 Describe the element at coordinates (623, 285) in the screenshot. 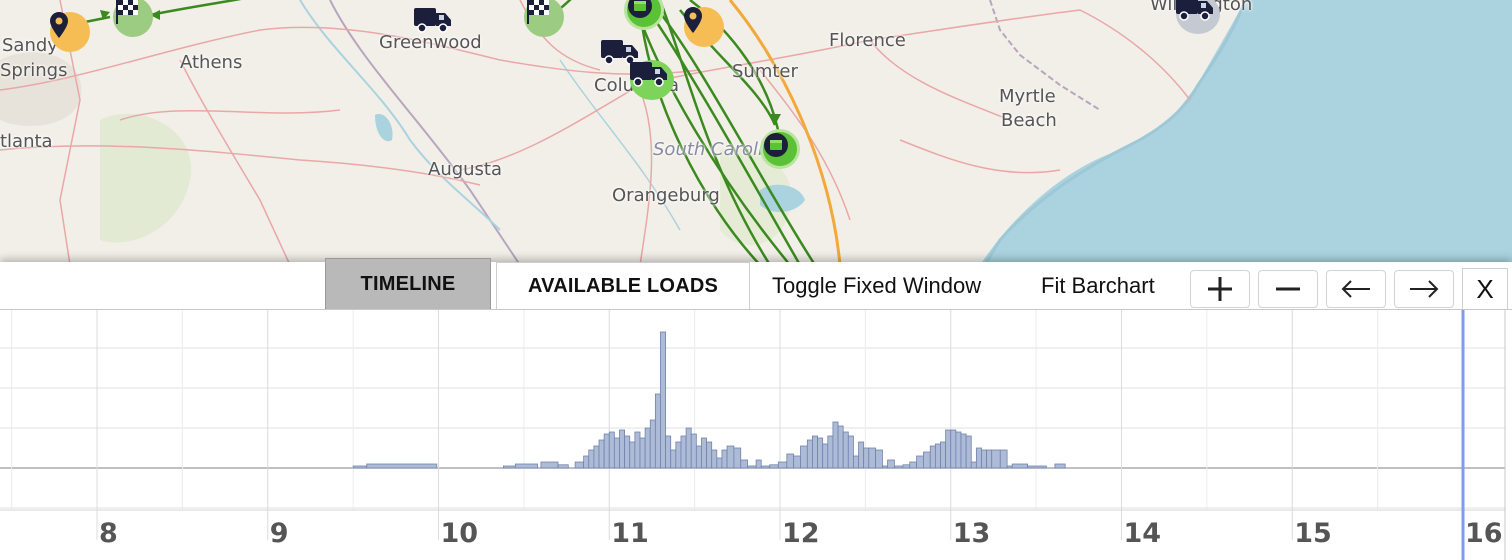

I see `tab-available-loads: AVAILABLE LOADS` at that location.